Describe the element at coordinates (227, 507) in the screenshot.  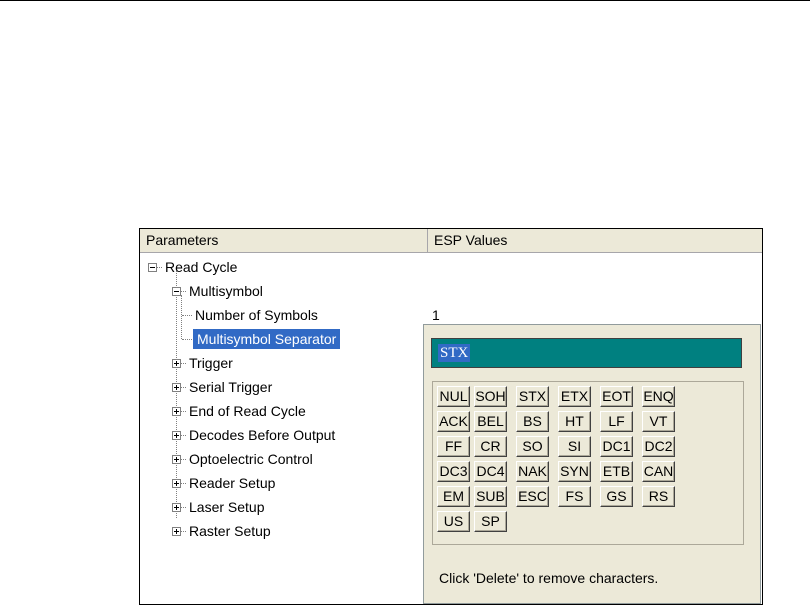
I see `tree-label: Laser Setup` at that location.